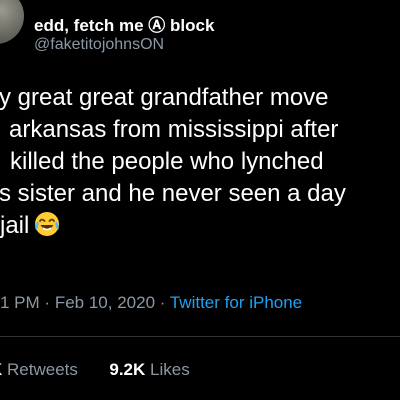 The width and height of the screenshot is (400, 400). Describe the element at coordinates (164, 97) in the screenshot. I see `tweet-text-line: y great great grandfather move` at that location.